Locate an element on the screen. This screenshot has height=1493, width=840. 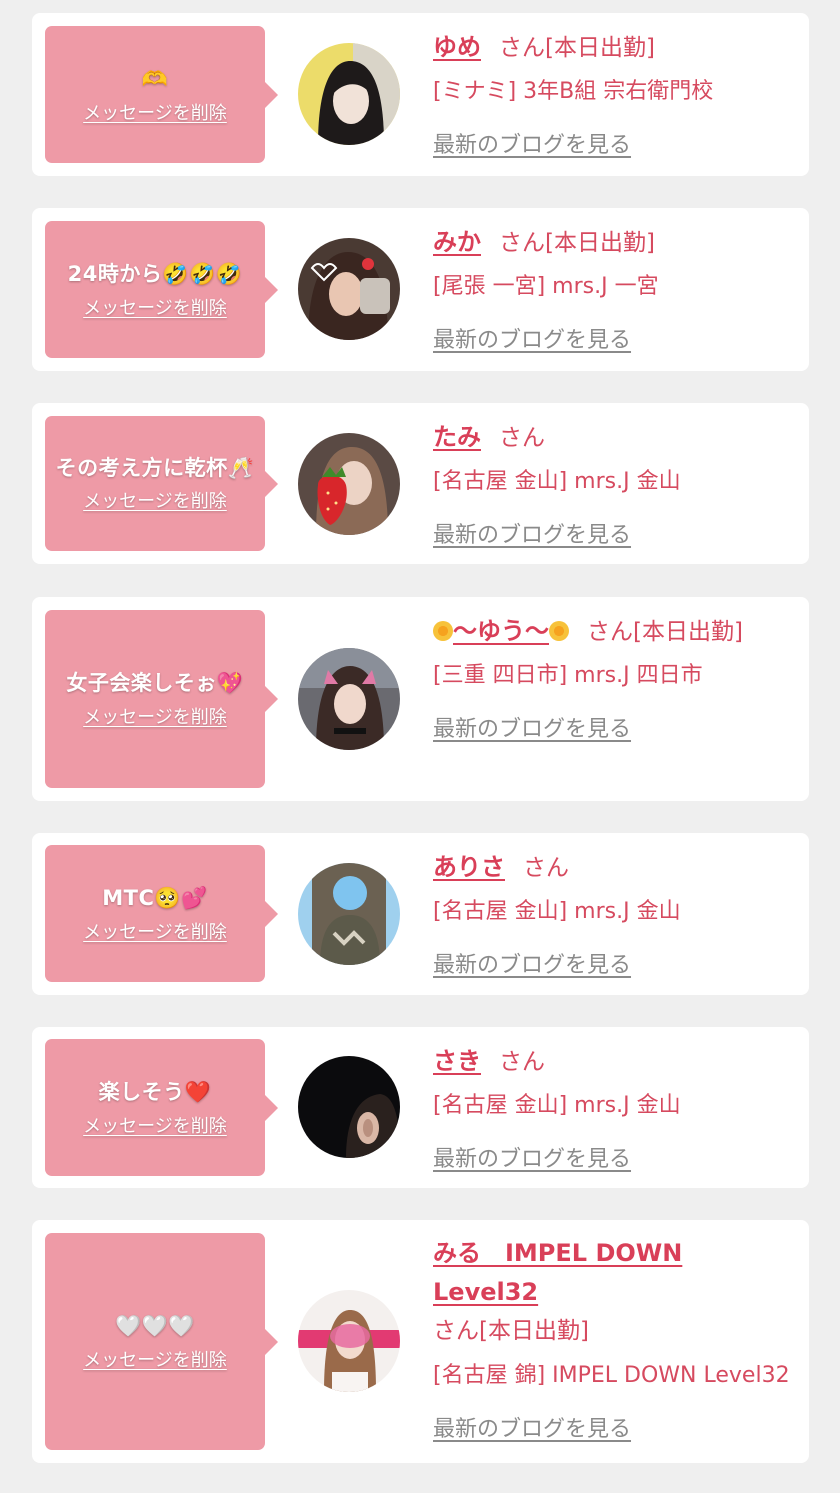
girl-name-link: 〜ゆう〜 is located at coordinates (501, 631).